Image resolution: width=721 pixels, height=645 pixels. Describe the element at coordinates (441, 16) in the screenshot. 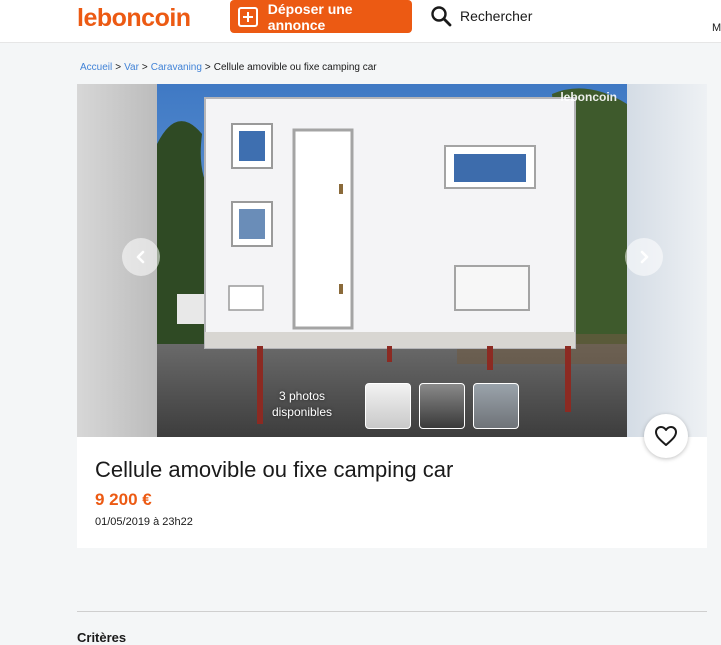

I see `search-icon` at that location.